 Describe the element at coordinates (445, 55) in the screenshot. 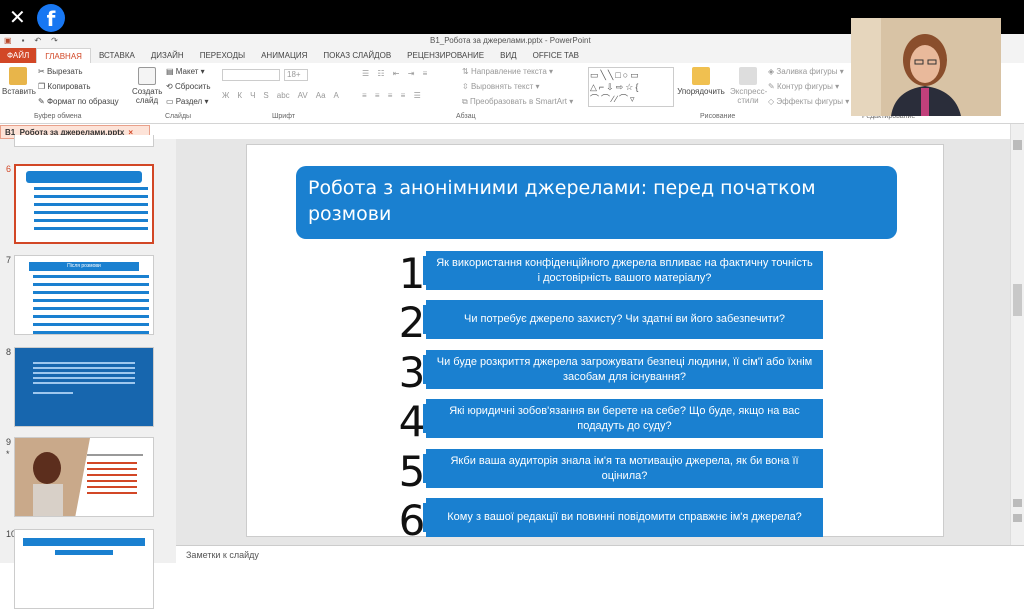

I see `tab-review: РЕЦЕНЗИРОВАНИЕ` at that location.